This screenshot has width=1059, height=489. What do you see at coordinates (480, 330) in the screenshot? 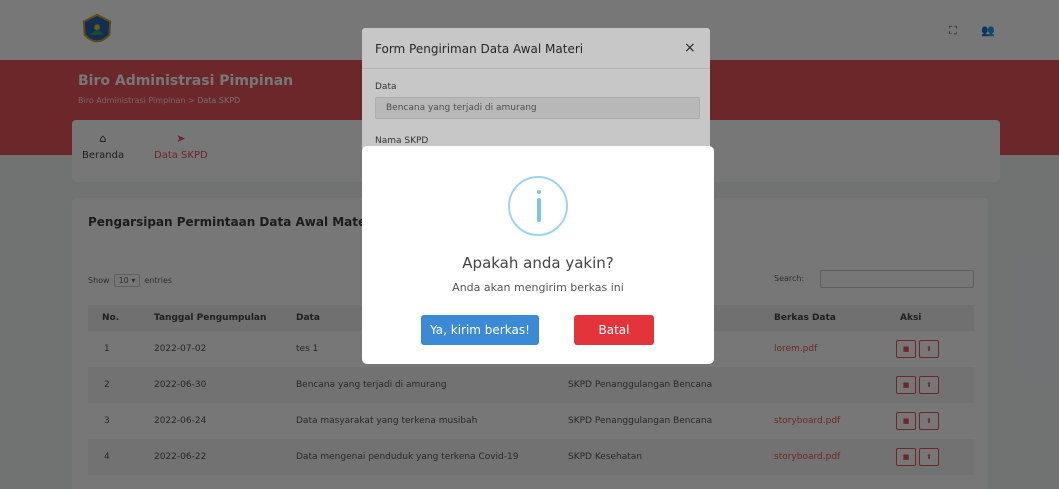
I see `confirm-send-button: Ya, kirim berkas!` at bounding box center [480, 330].